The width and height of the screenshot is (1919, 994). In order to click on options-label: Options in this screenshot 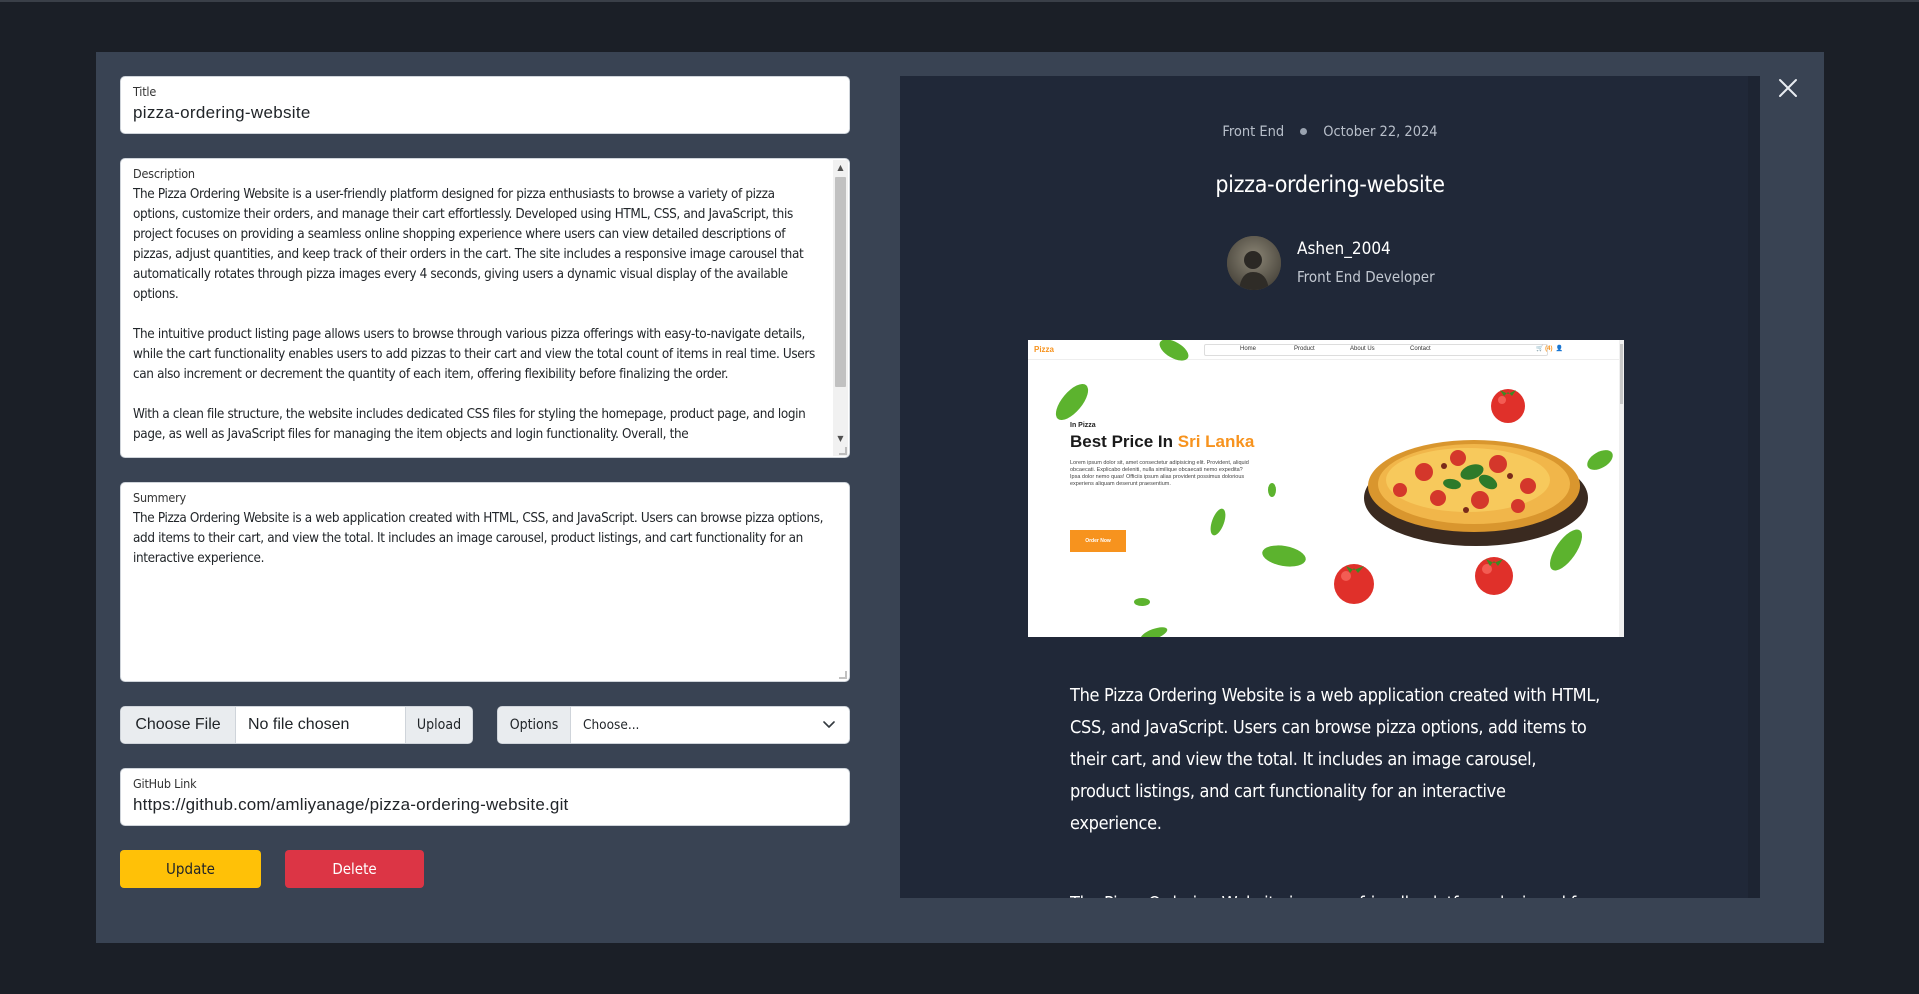, I will do `click(534, 725)`.